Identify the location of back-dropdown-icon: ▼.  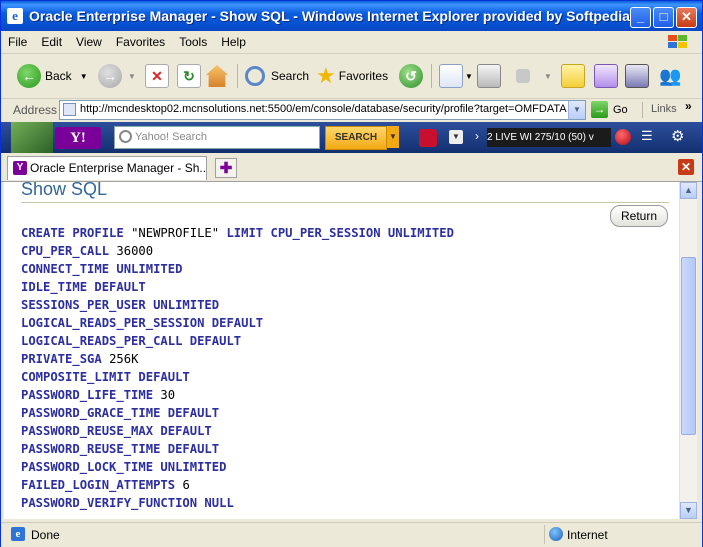
(84, 76).